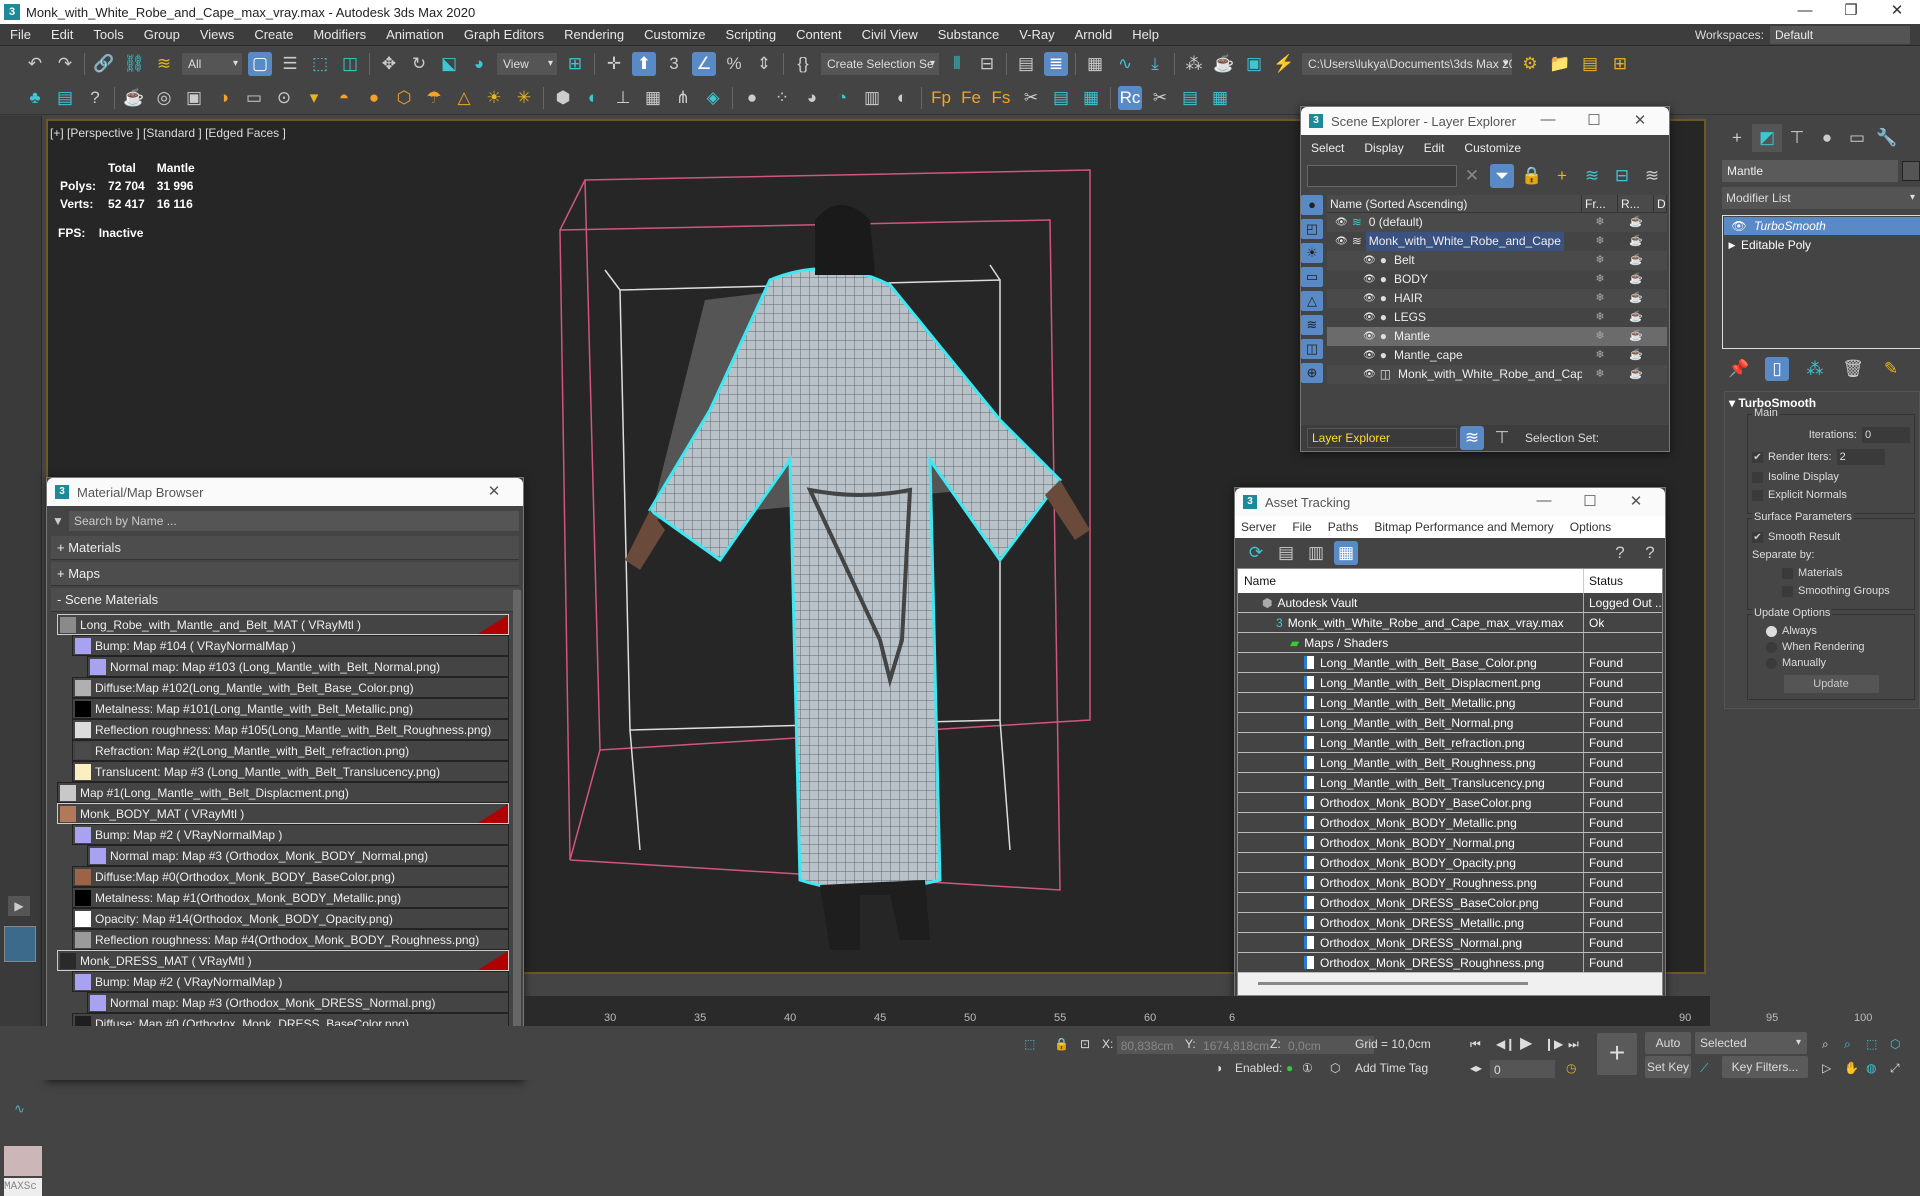  Describe the element at coordinates (1851, 12) in the screenshot. I see `maximize-button: ❐` at that location.